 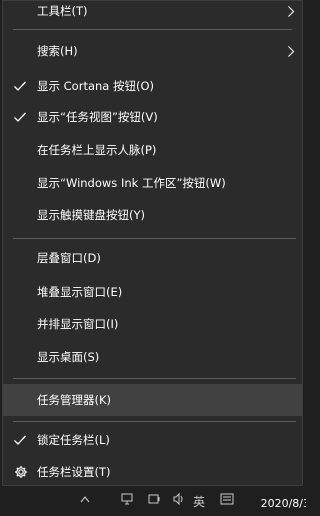 I want to click on menu-item-show-windows-ink: 显示“Windows Ink 工作区”按钮(W), so click(x=152, y=183).